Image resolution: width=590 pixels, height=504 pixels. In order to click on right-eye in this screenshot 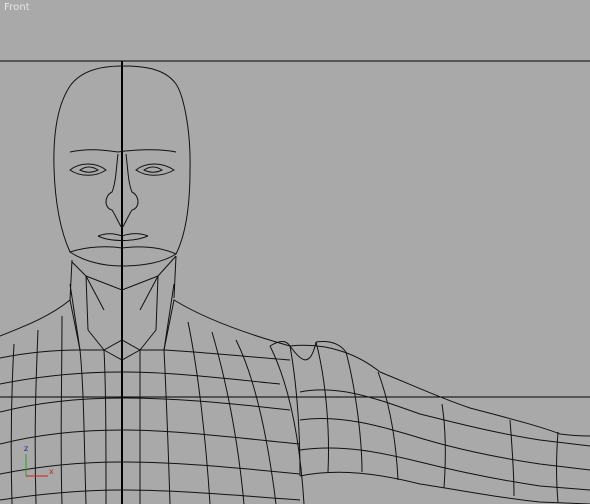, I will do `click(155, 169)`.